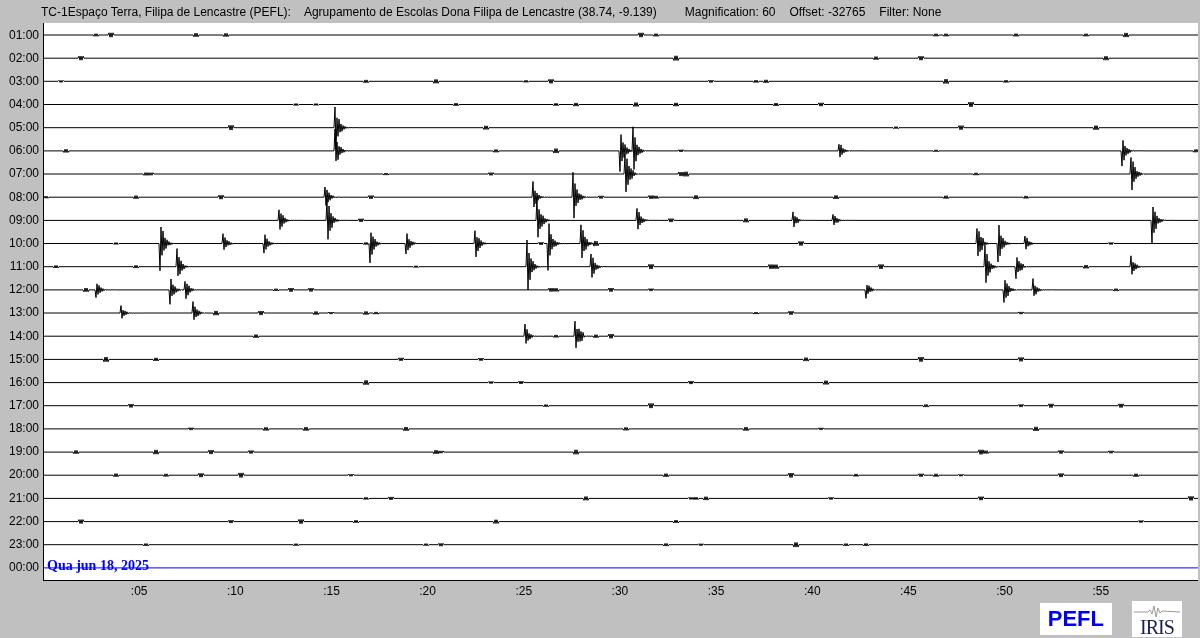 Image resolution: width=1200 pixels, height=638 pixels. What do you see at coordinates (23, 405) in the screenshot?
I see `hour-label: 17:00` at bounding box center [23, 405].